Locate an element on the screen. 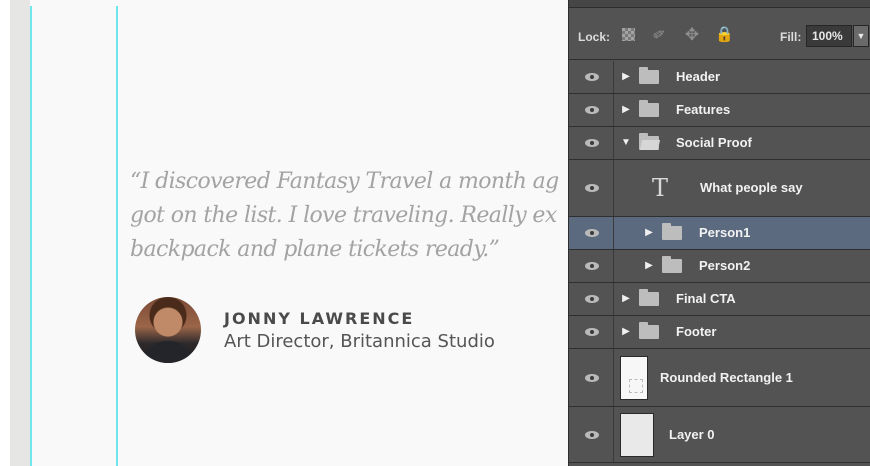 The height and width of the screenshot is (466, 870). layer-row-rounded-rectangle: Rounded Rectangle 1 is located at coordinates (719, 378).